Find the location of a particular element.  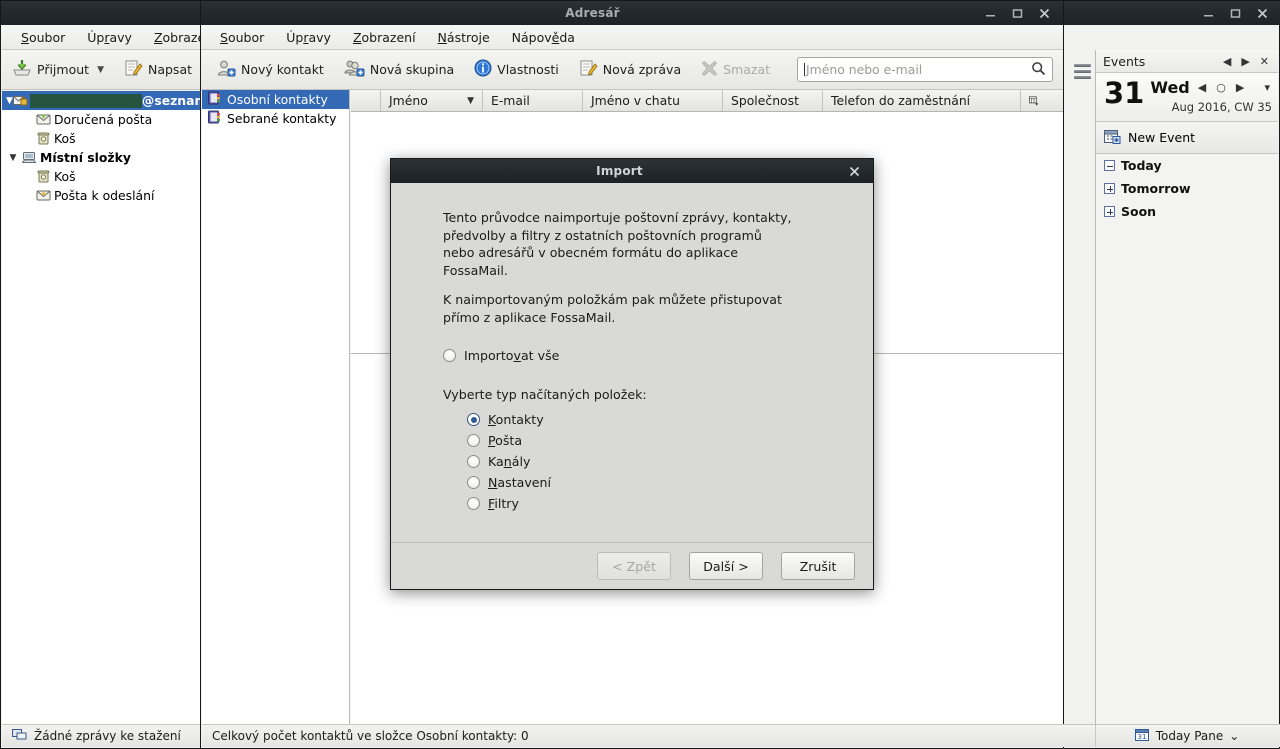

outbox-icon is located at coordinates (43, 195).